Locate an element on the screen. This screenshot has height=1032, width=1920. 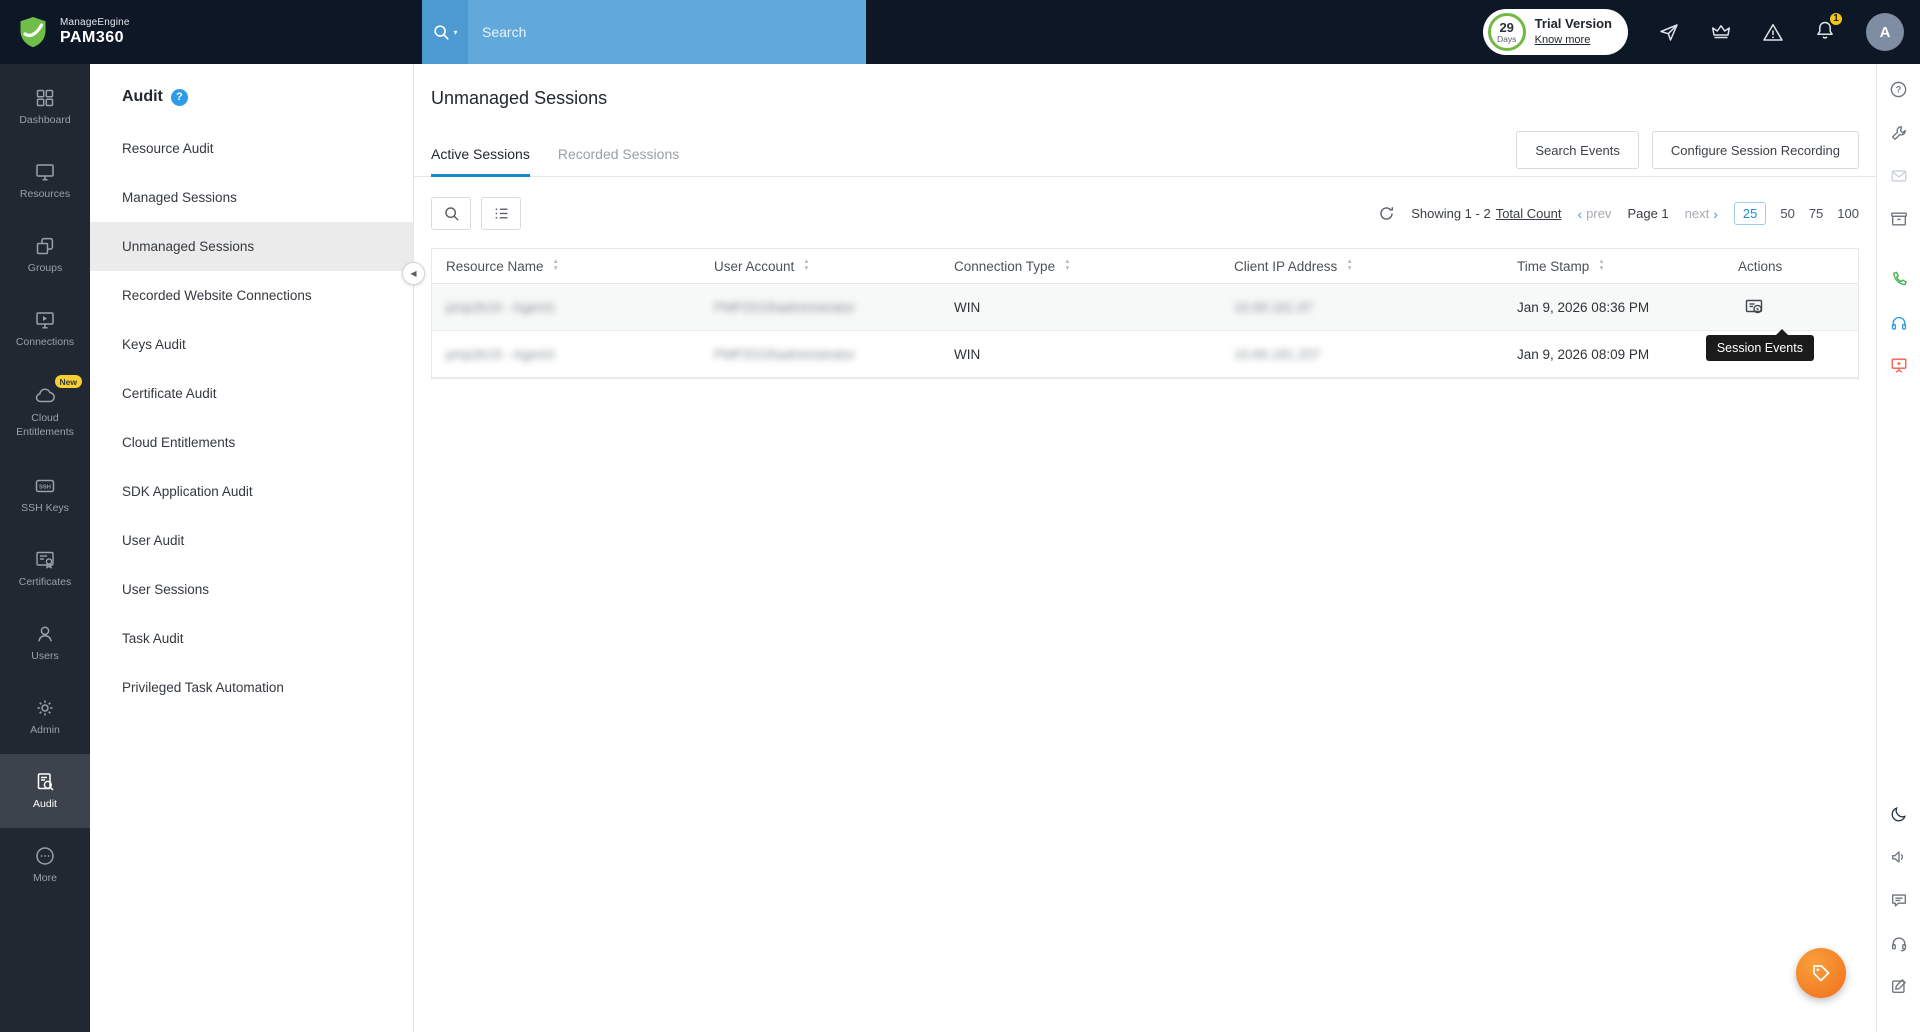
column-chooser-button is located at coordinates (501, 213).